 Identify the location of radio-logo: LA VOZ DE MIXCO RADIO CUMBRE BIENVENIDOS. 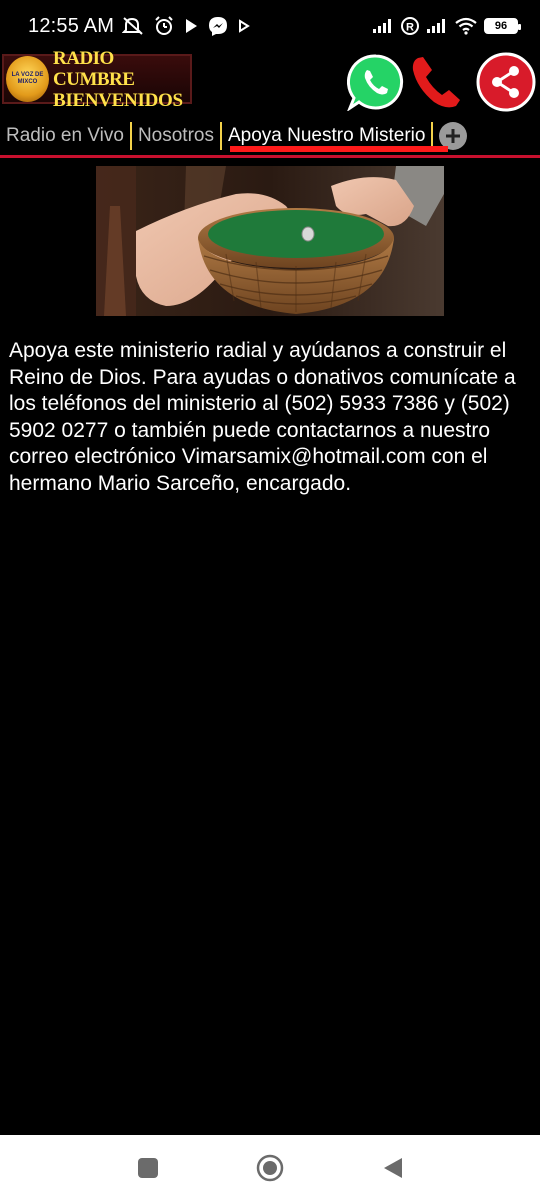
(97, 79).